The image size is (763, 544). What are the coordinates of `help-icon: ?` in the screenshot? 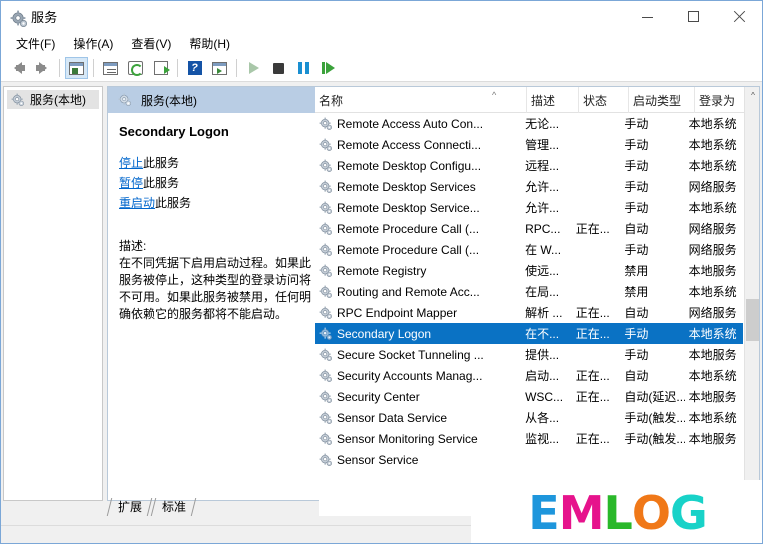 It's located at (194, 68).